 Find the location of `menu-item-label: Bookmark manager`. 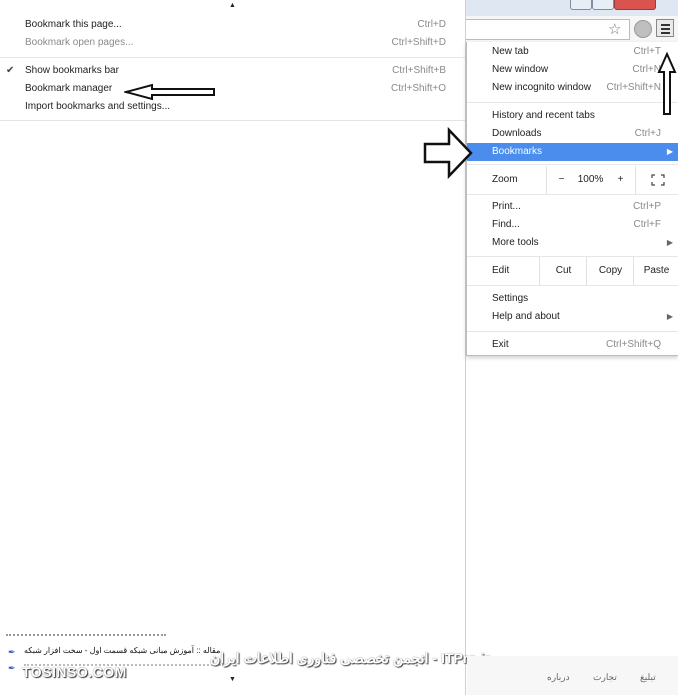

menu-item-label: Bookmark manager is located at coordinates (69, 88).